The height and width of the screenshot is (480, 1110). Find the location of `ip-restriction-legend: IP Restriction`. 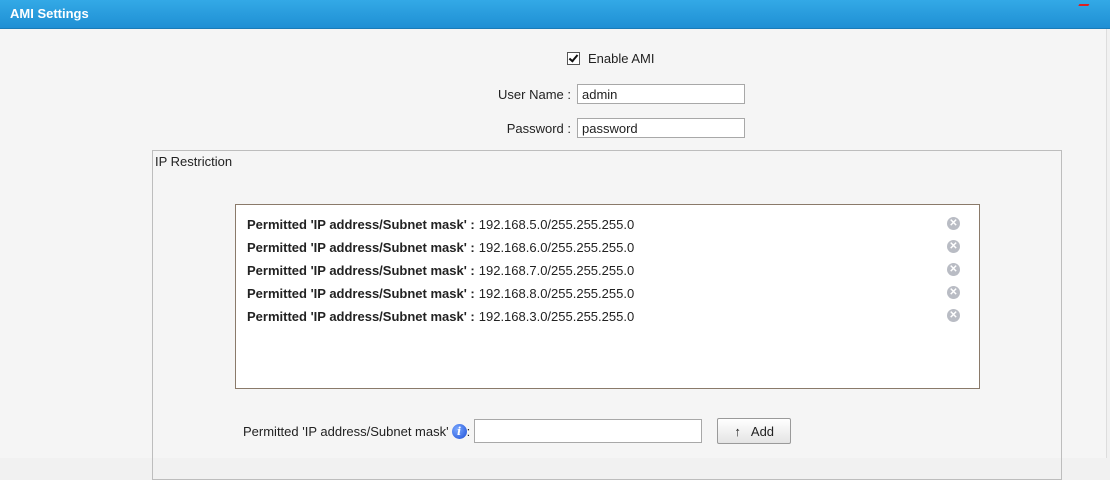

ip-restriction-legend: IP Restriction is located at coordinates (195, 161).